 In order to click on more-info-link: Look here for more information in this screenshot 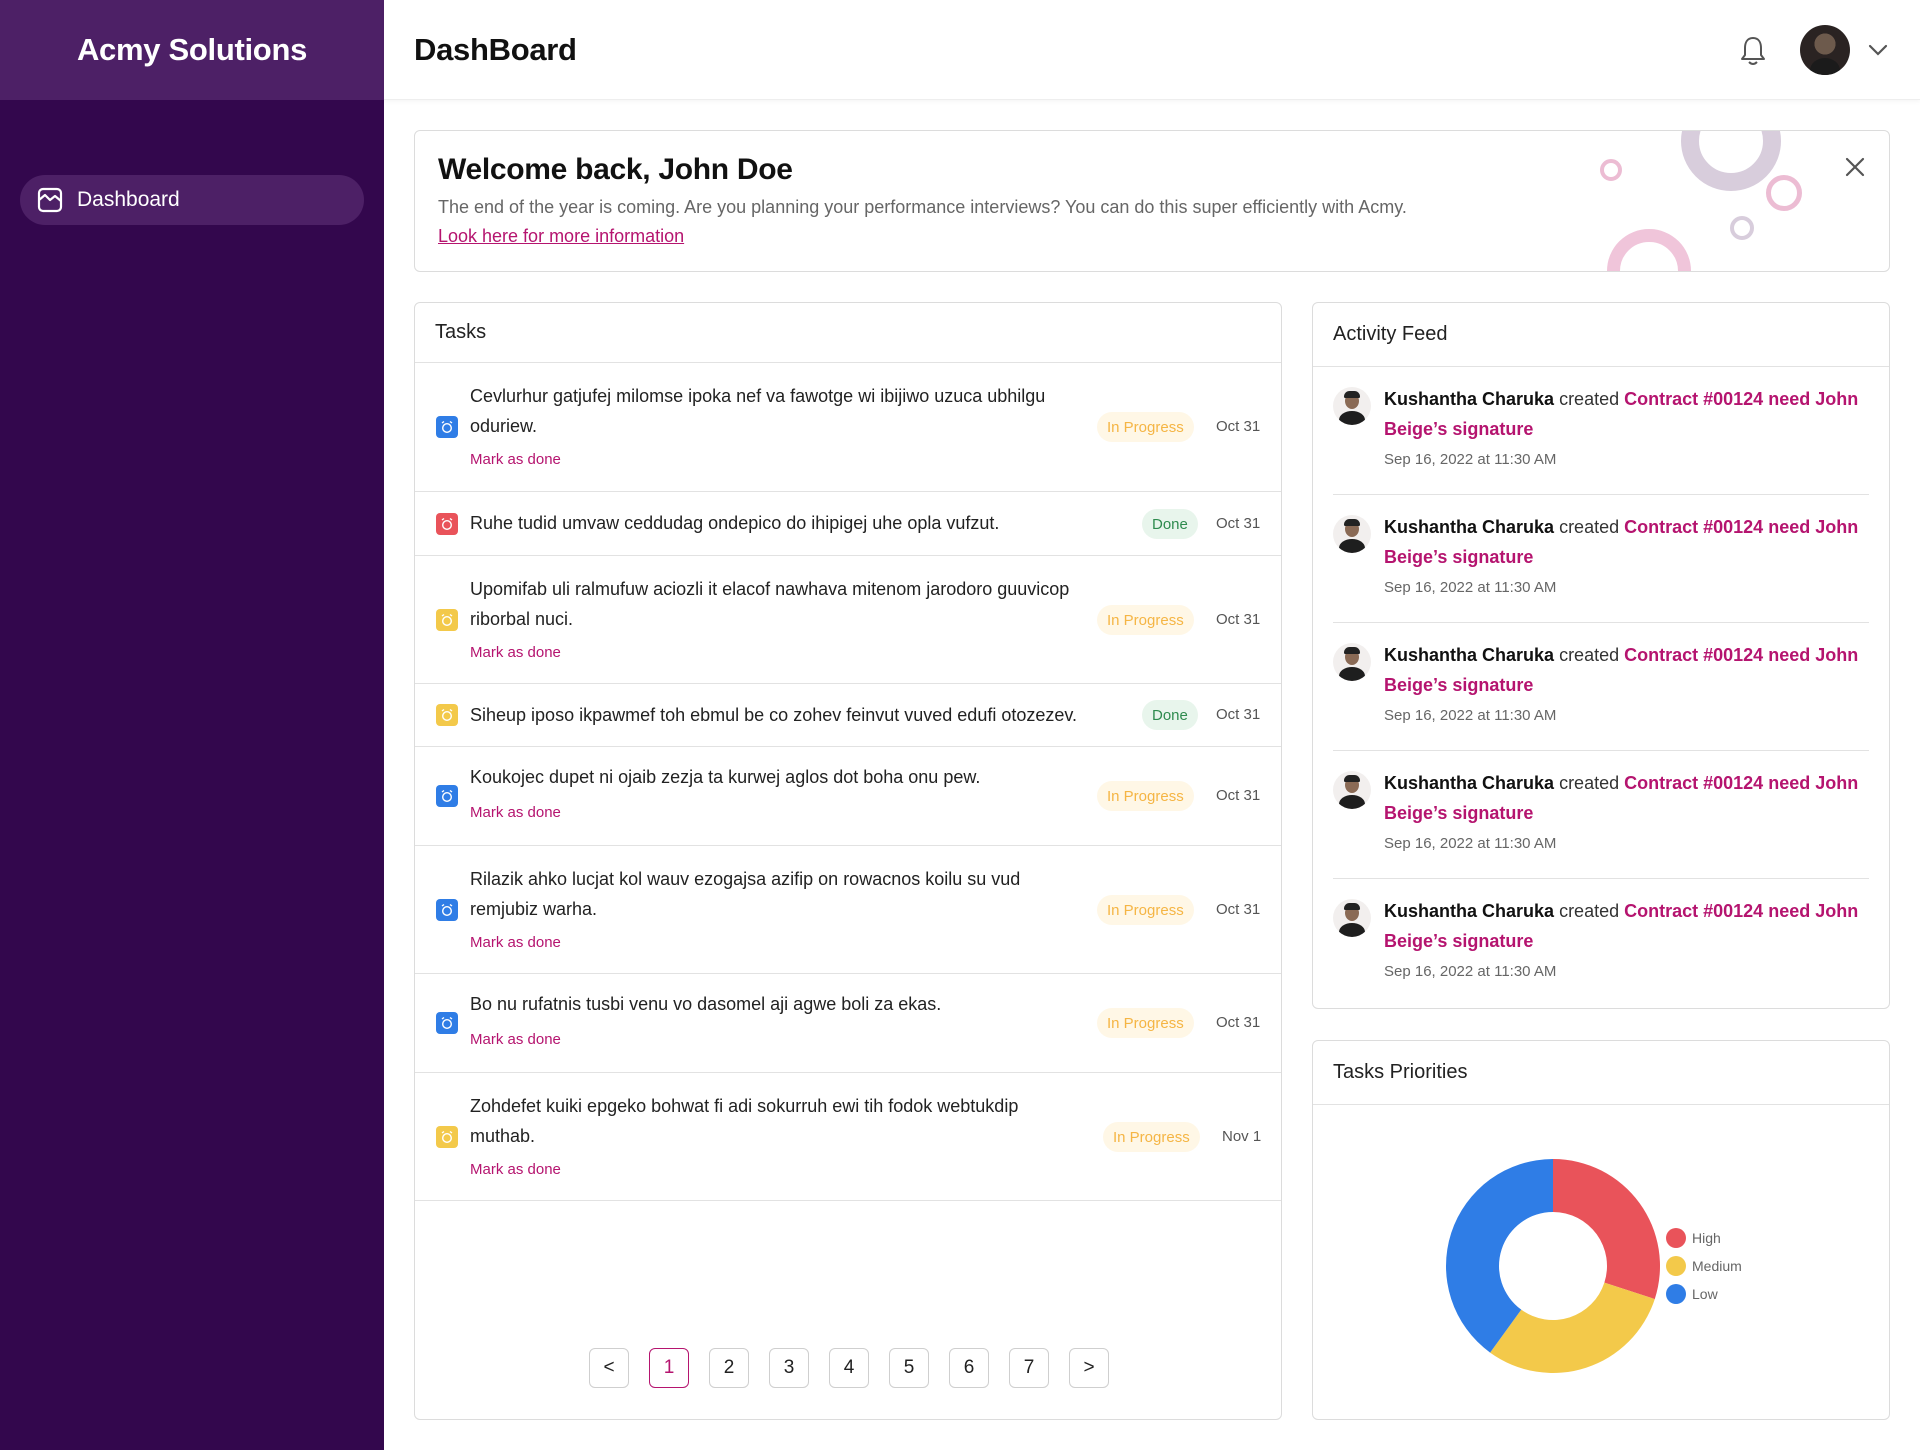, I will do `click(561, 236)`.